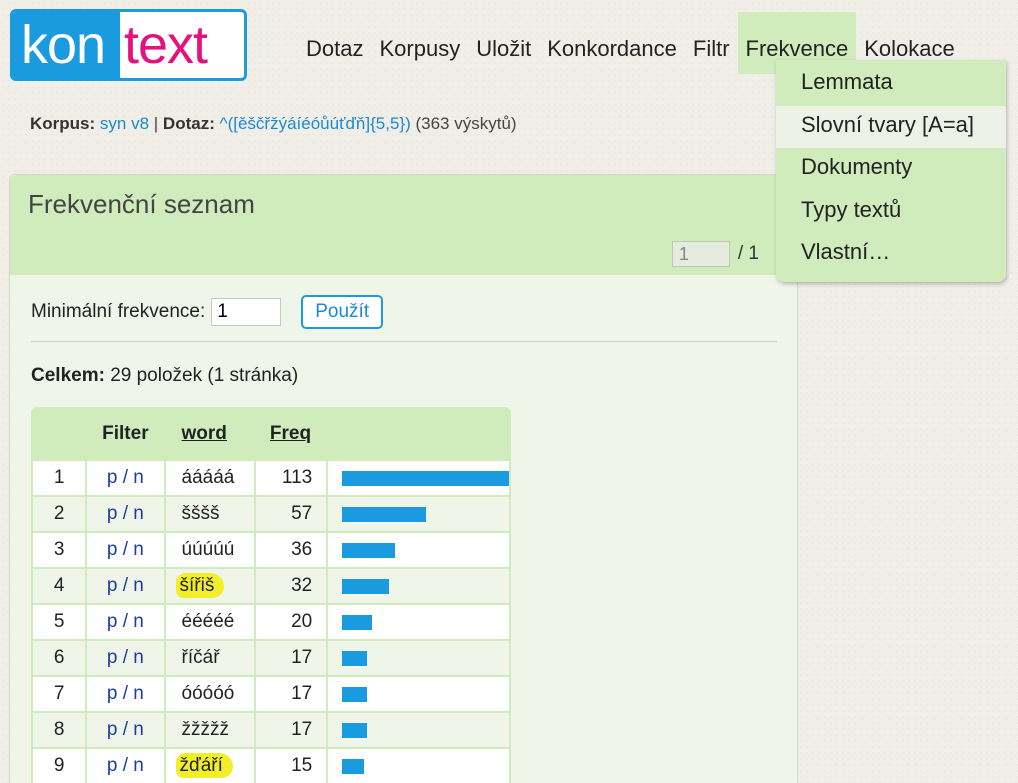 Image resolution: width=1018 pixels, height=783 pixels. Describe the element at coordinates (124, 123) in the screenshot. I see `corpus-link: syn v8` at that location.